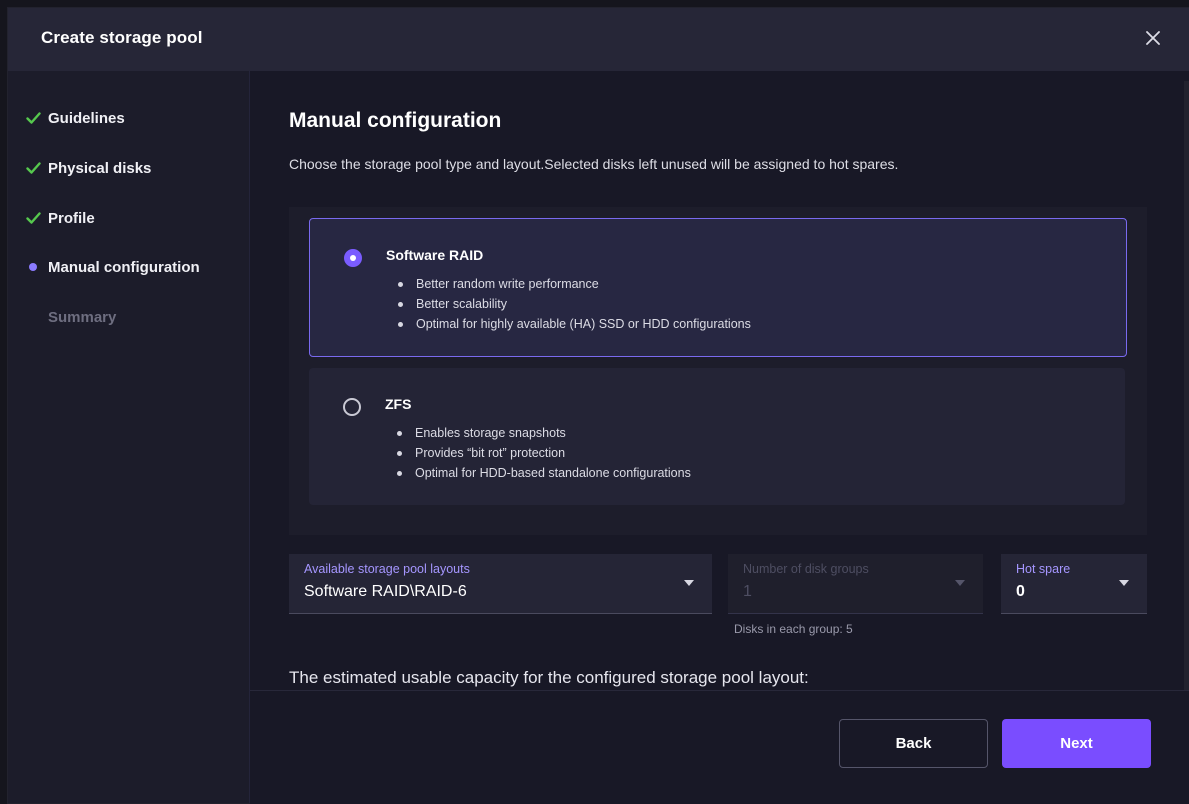 The height and width of the screenshot is (804, 1189). Describe the element at coordinates (82, 317) in the screenshot. I see `step-label: Summary` at that location.